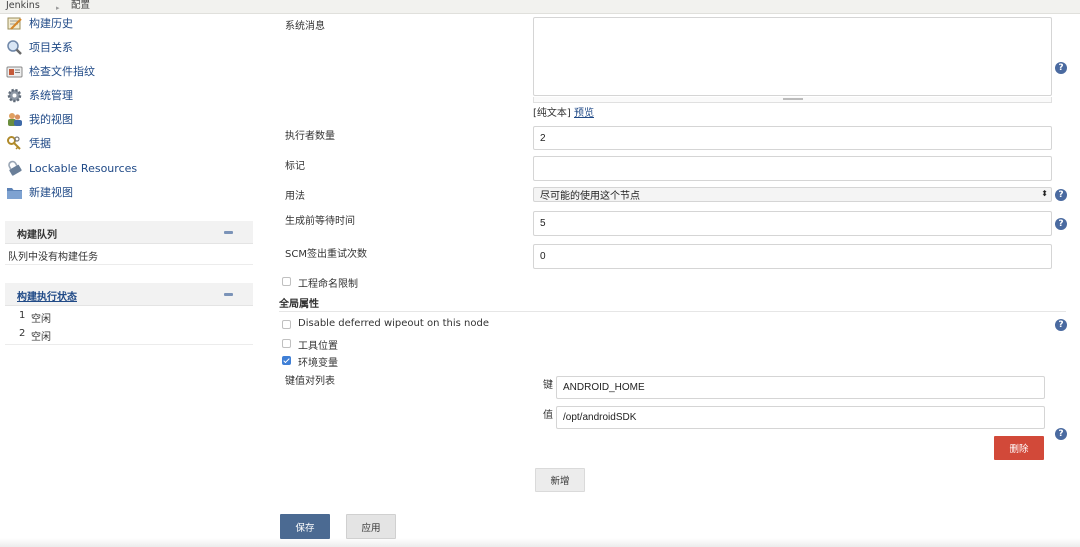 Image resolution: width=1080 pixels, height=547 pixels. Describe the element at coordinates (548, 415) in the screenshot. I see `value-label: 值` at that location.